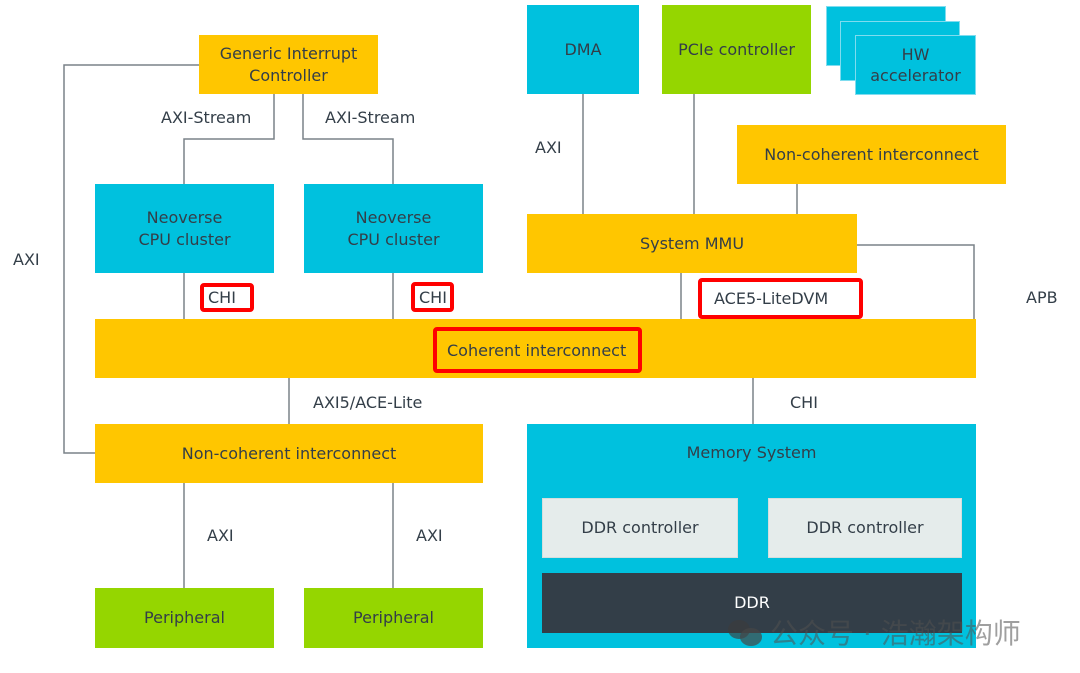  I want to click on link-label-axi-left: AXI, so click(26, 259).